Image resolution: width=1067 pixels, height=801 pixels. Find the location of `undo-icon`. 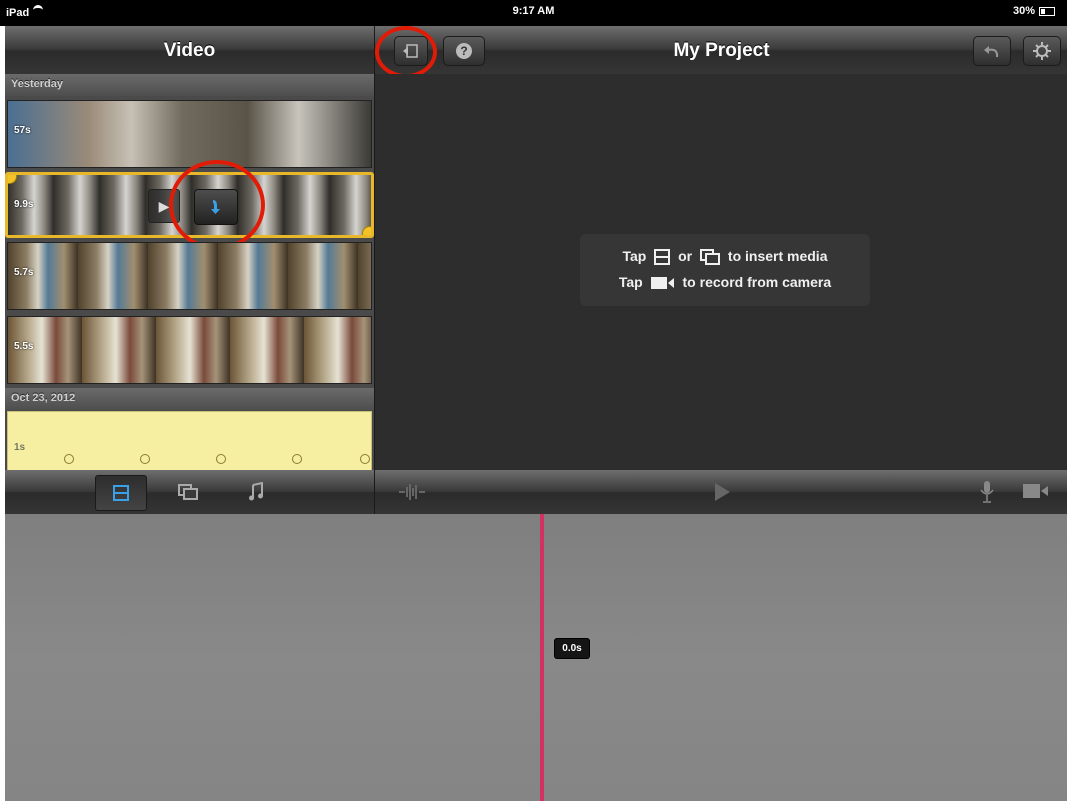

undo-icon is located at coordinates (991, 52).